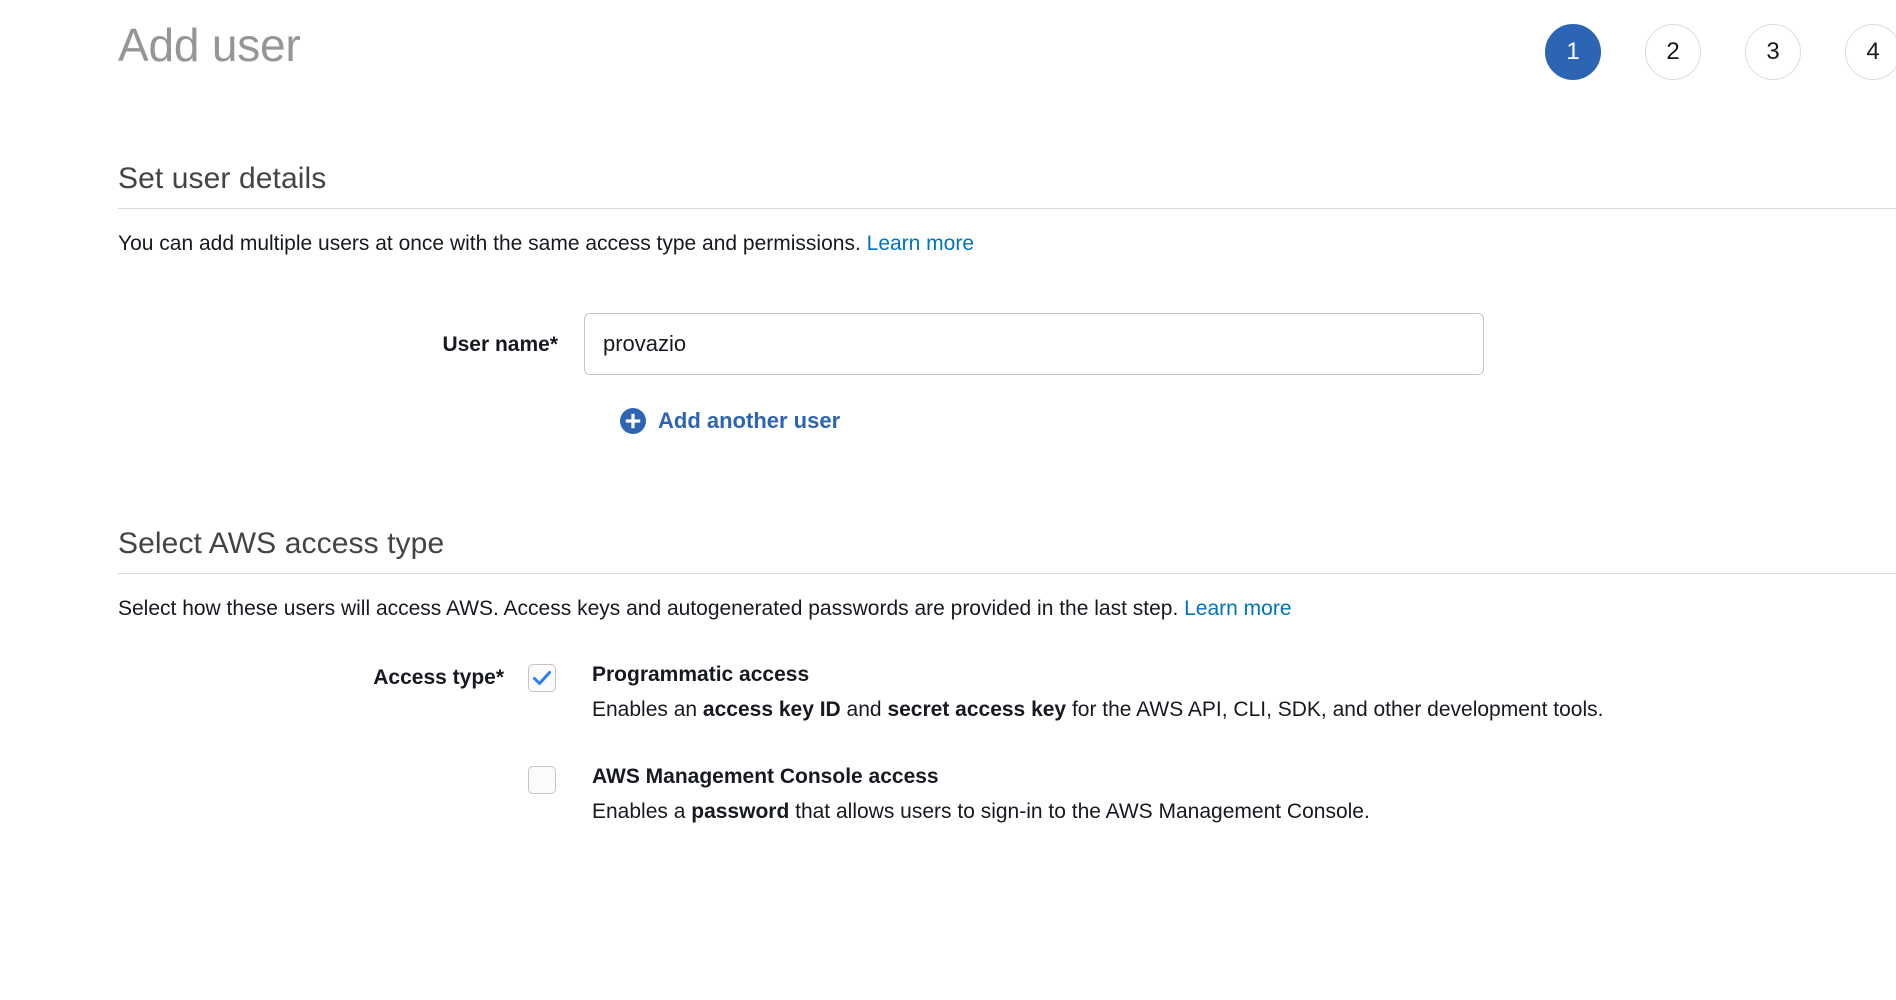  I want to click on add-another-user-label: Add another user, so click(749, 420).